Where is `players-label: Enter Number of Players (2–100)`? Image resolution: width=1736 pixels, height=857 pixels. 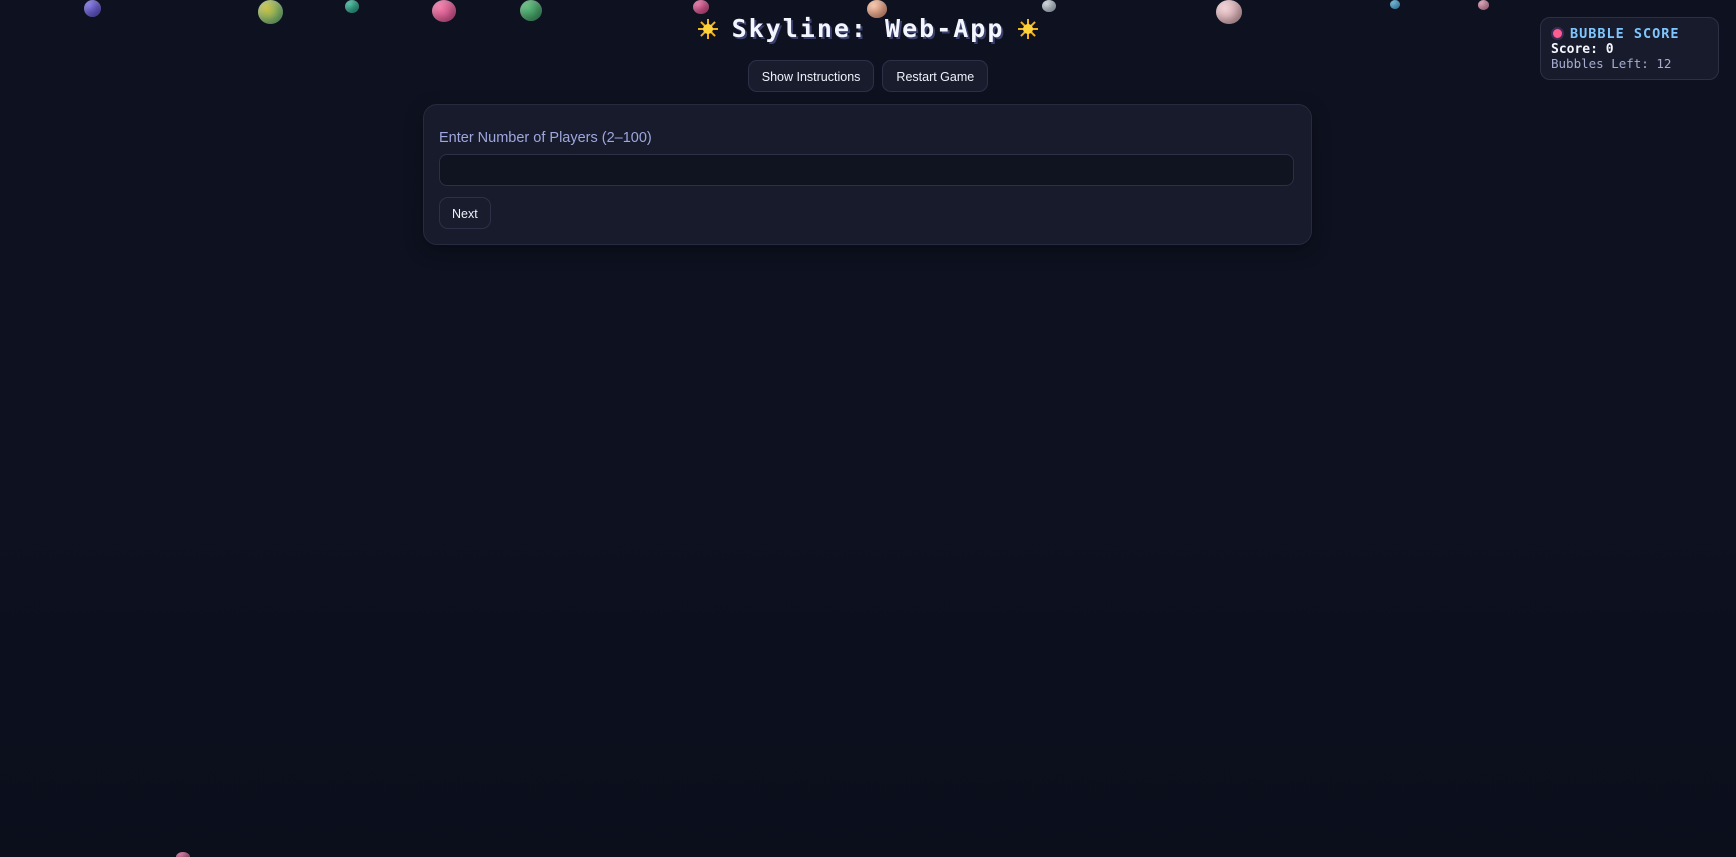 players-label: Enter Number of Players (2–100) is located at coordinates (545, 138).